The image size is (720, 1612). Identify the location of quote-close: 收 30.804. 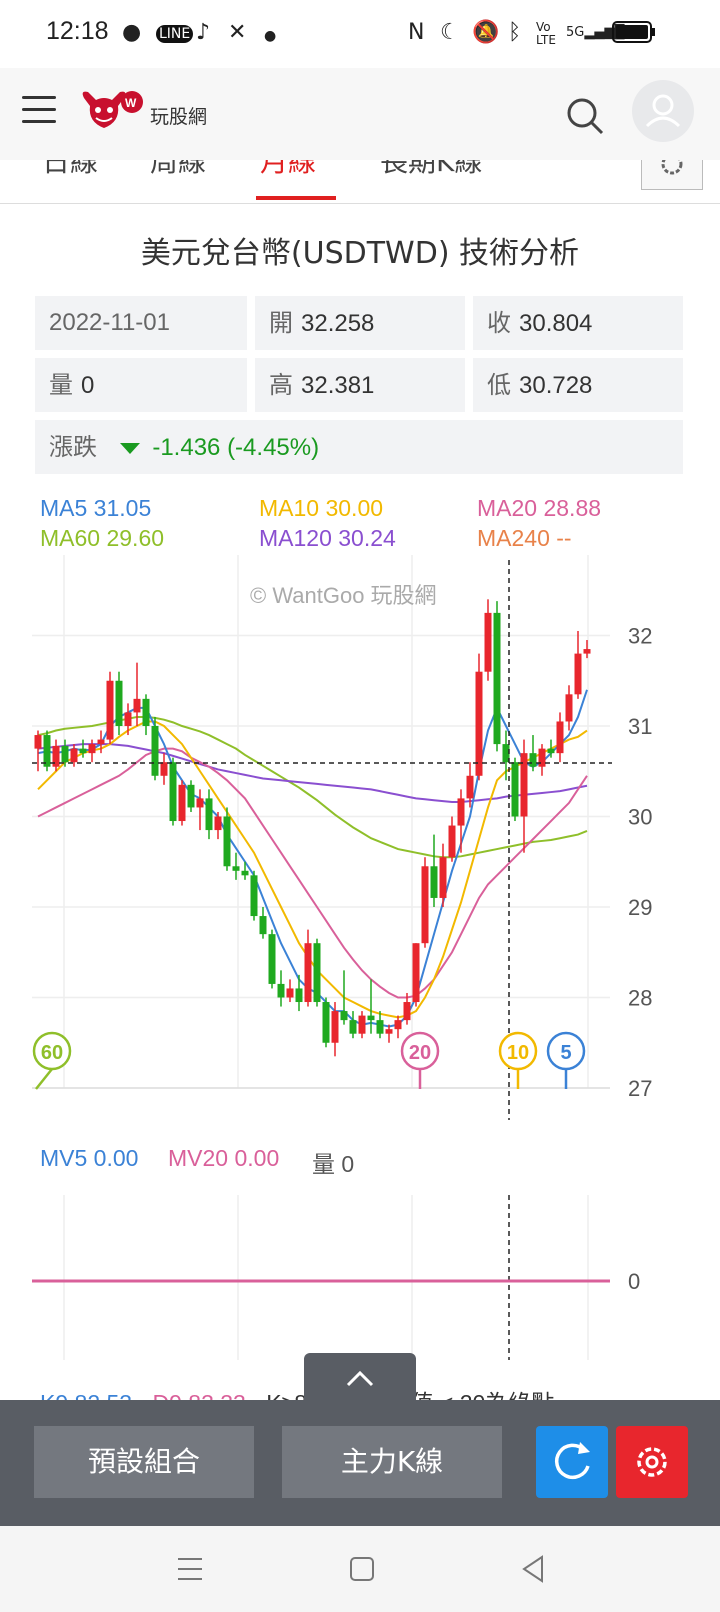
(578, 323).